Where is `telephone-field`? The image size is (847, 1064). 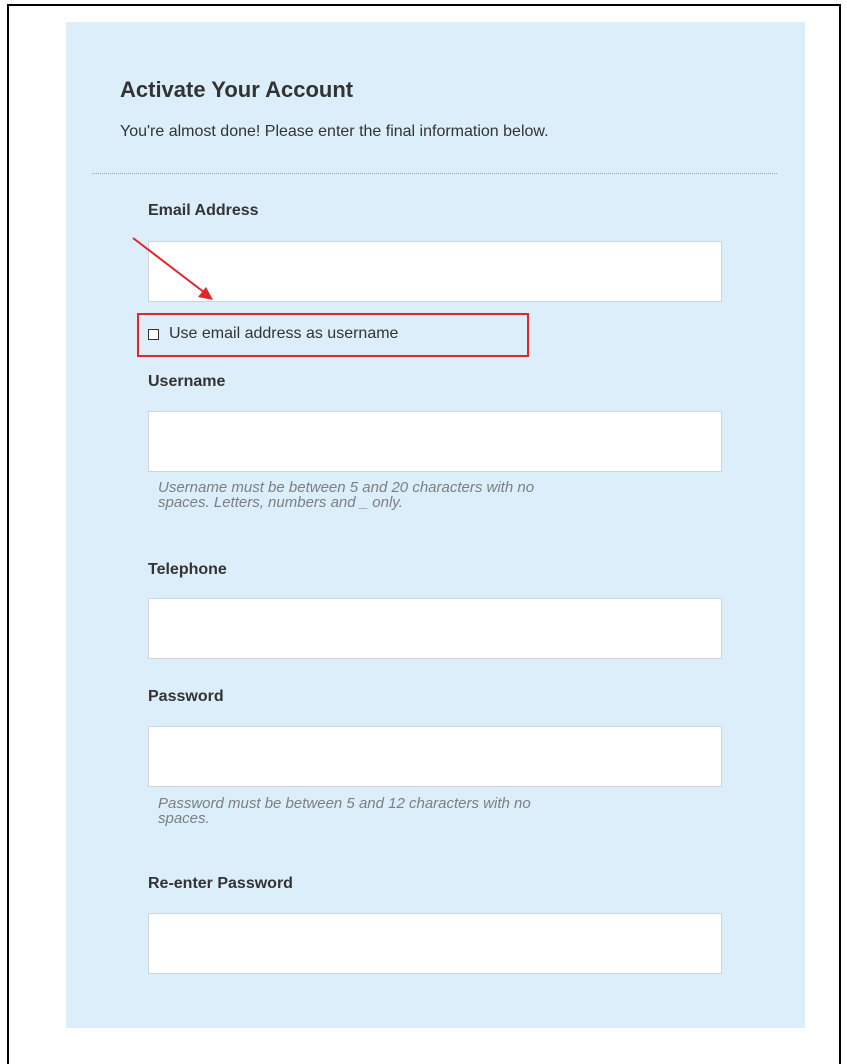 telephone-field is located at coordinates (435, 628).